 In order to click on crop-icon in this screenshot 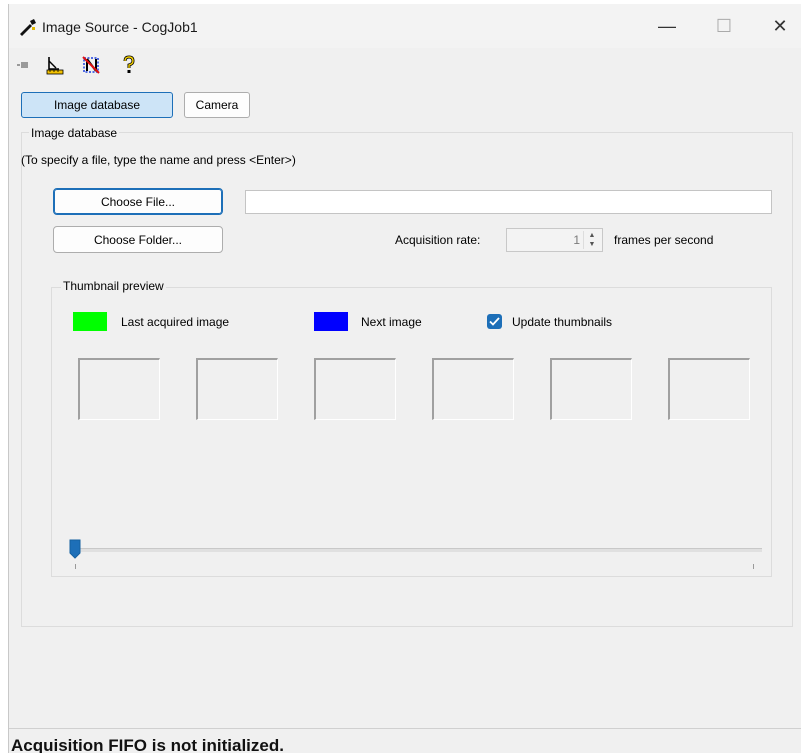, I will do `click(91, 65)`.